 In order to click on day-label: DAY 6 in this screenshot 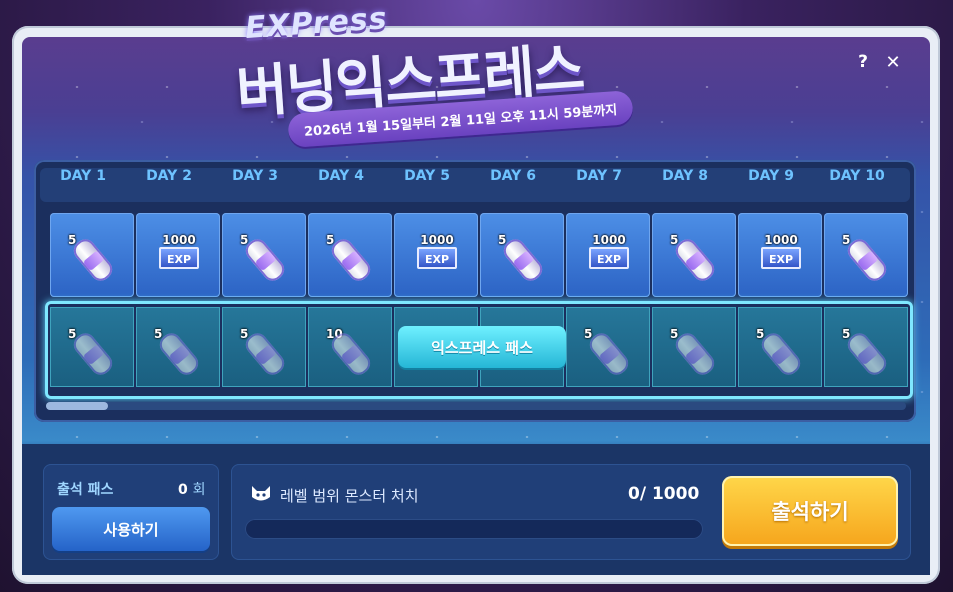, I will do `click(513, 176)`.